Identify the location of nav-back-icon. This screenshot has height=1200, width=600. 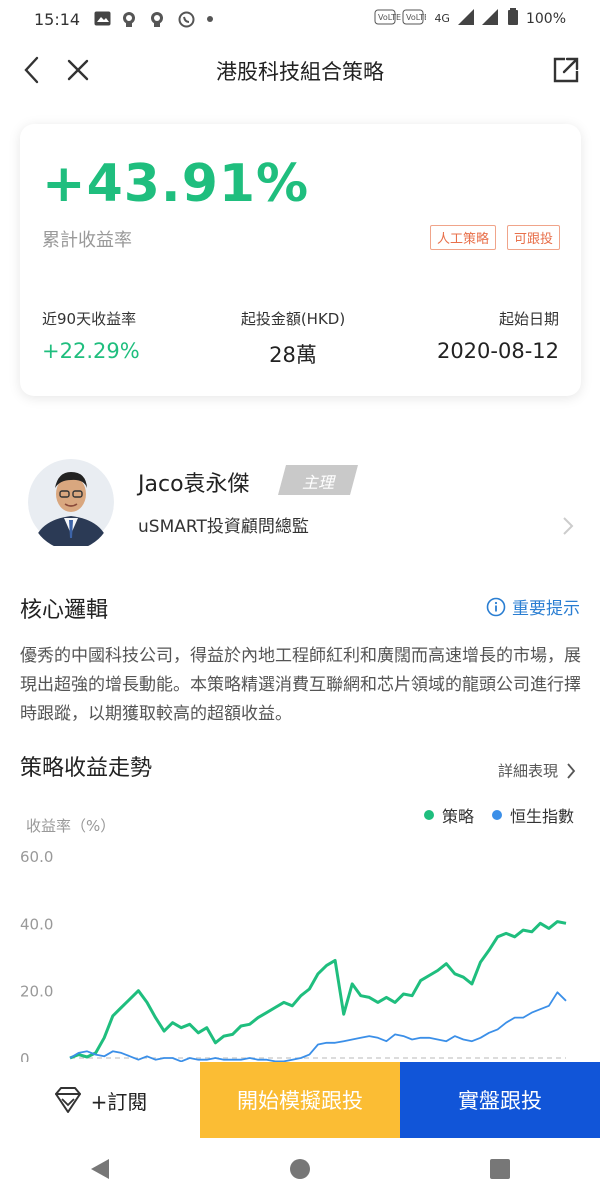
(100, 1169).